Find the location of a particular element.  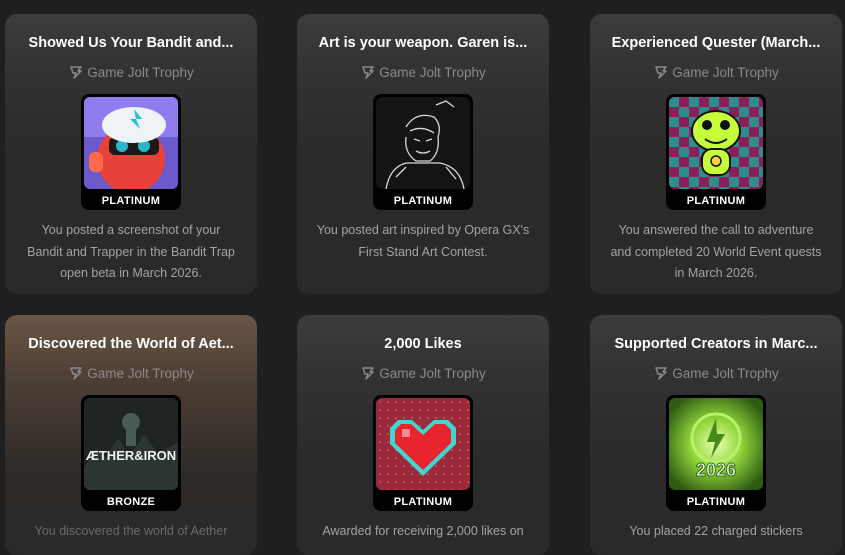

aether-iron-logo: ÆTHER&IRON is located at coordinates (131, 444).